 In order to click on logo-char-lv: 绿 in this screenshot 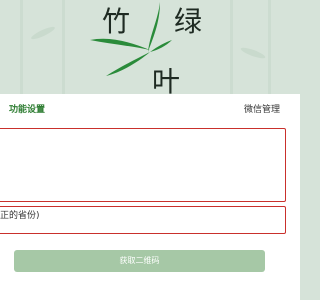, I will do `click(188, 21)`.